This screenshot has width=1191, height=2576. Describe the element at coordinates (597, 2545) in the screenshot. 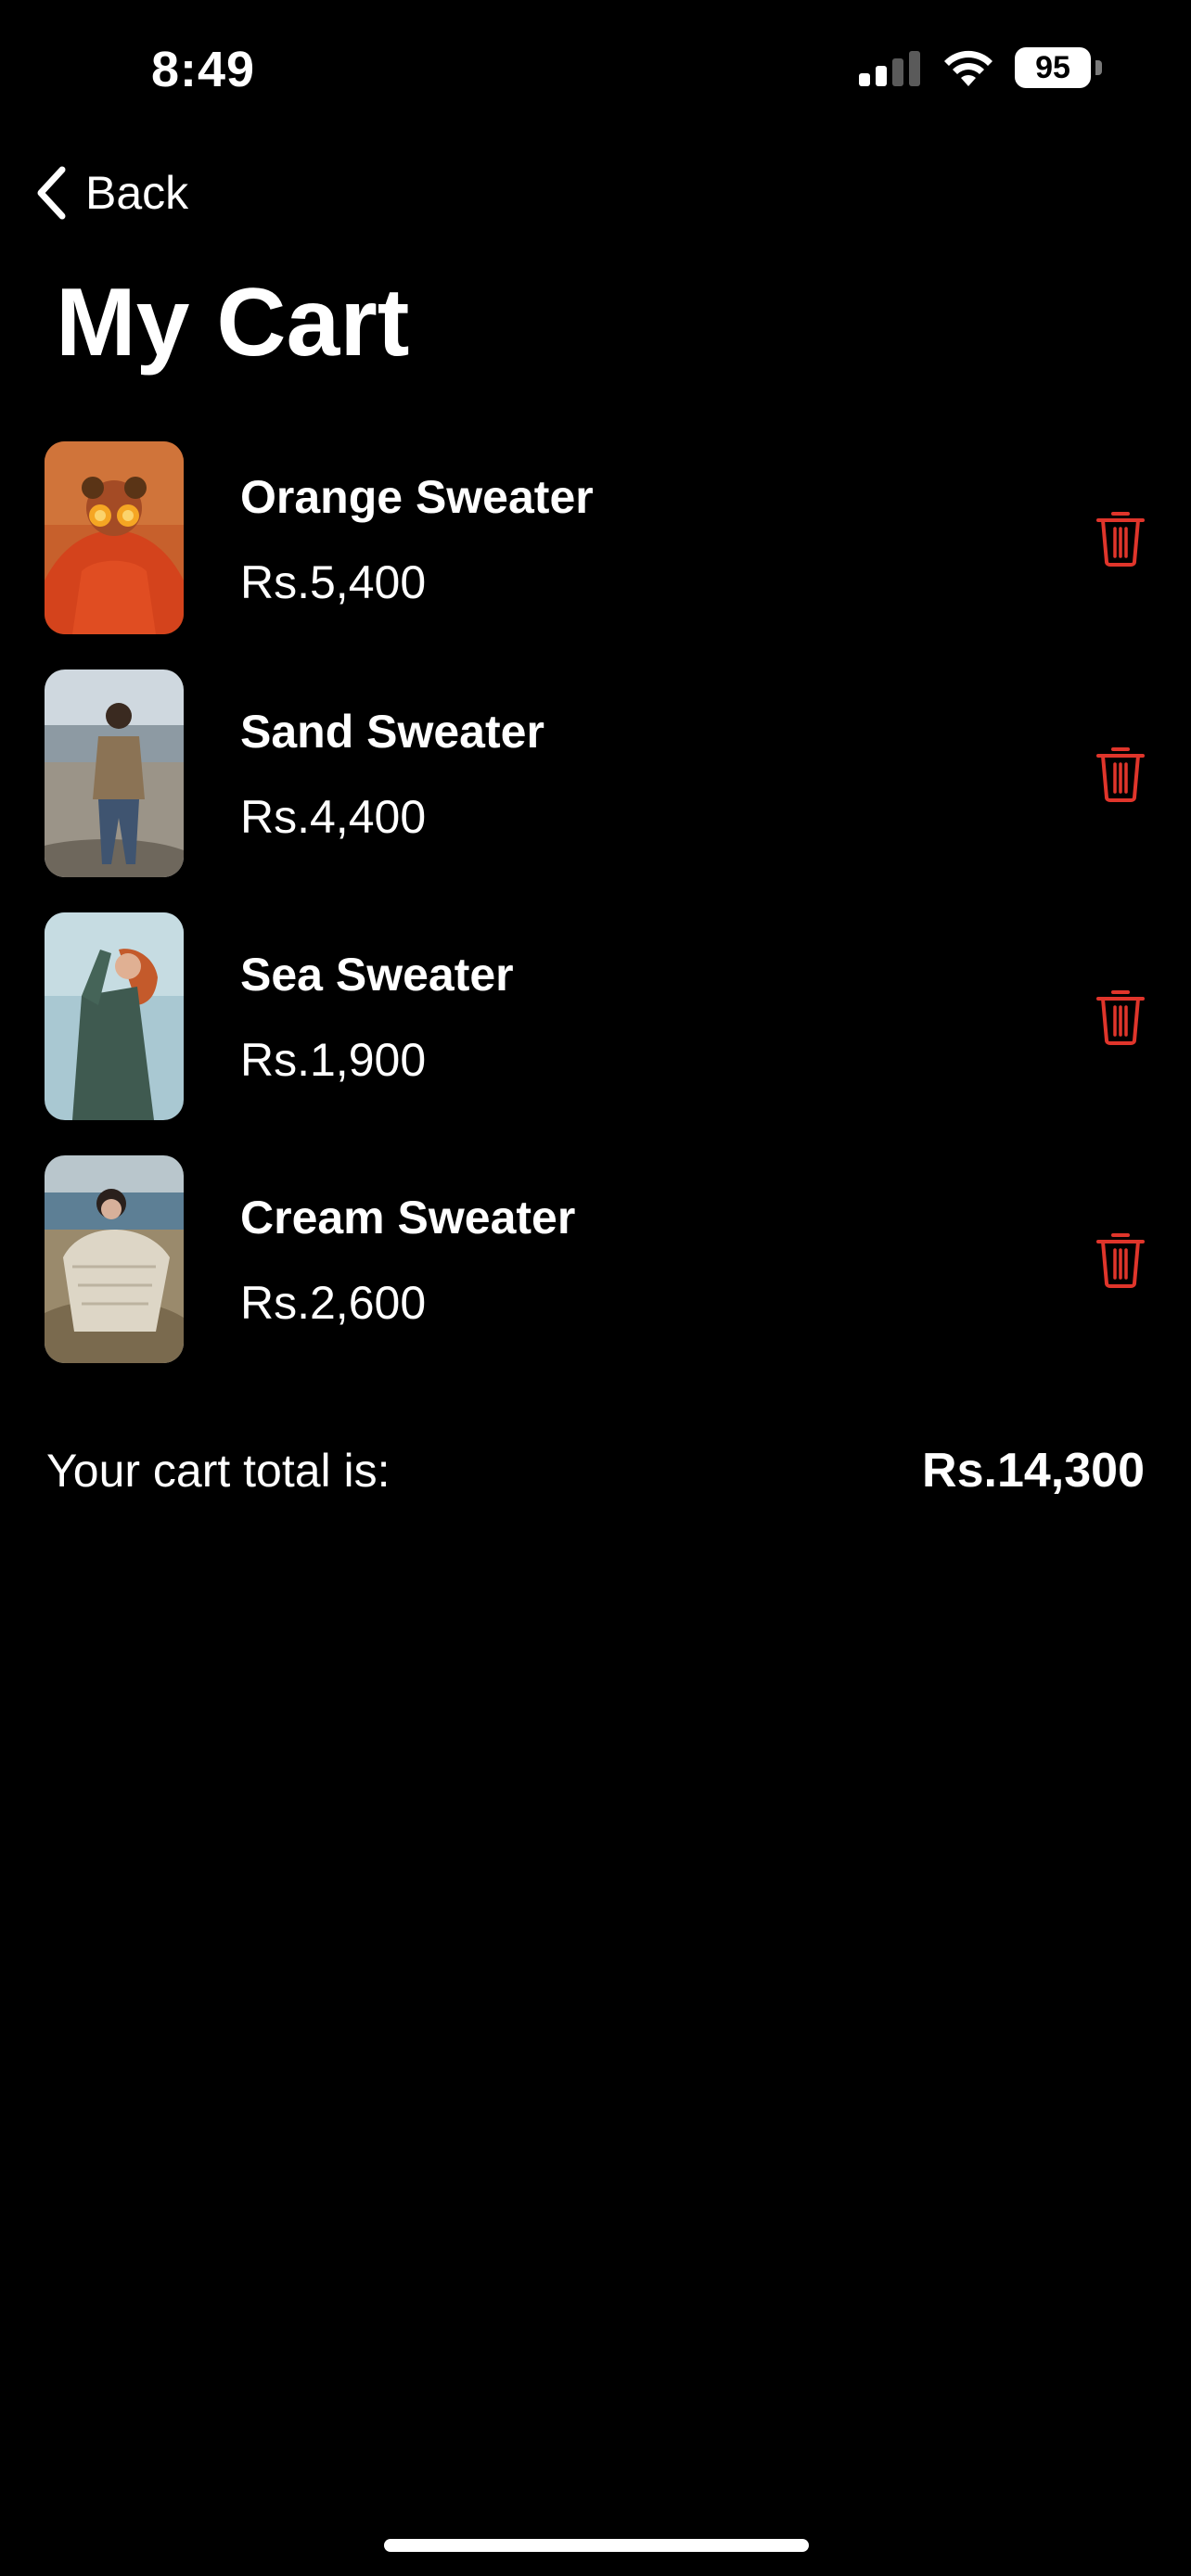

I see `home-indicator` at that location.